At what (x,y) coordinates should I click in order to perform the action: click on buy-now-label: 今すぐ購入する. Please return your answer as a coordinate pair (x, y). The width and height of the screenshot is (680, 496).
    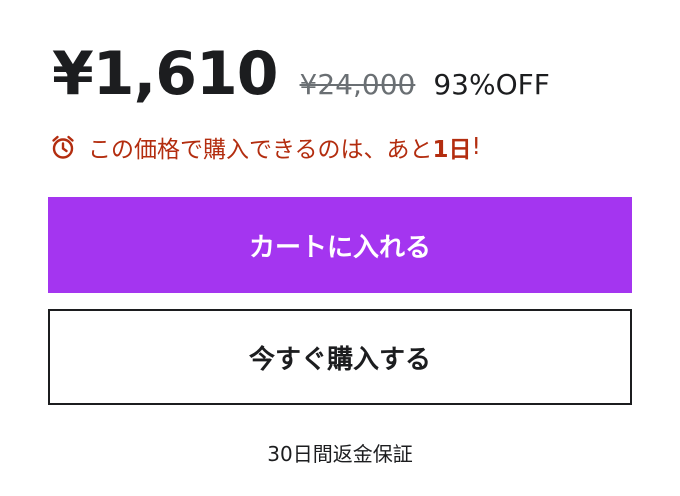
    Looking at the image, I should click on (339, 359).